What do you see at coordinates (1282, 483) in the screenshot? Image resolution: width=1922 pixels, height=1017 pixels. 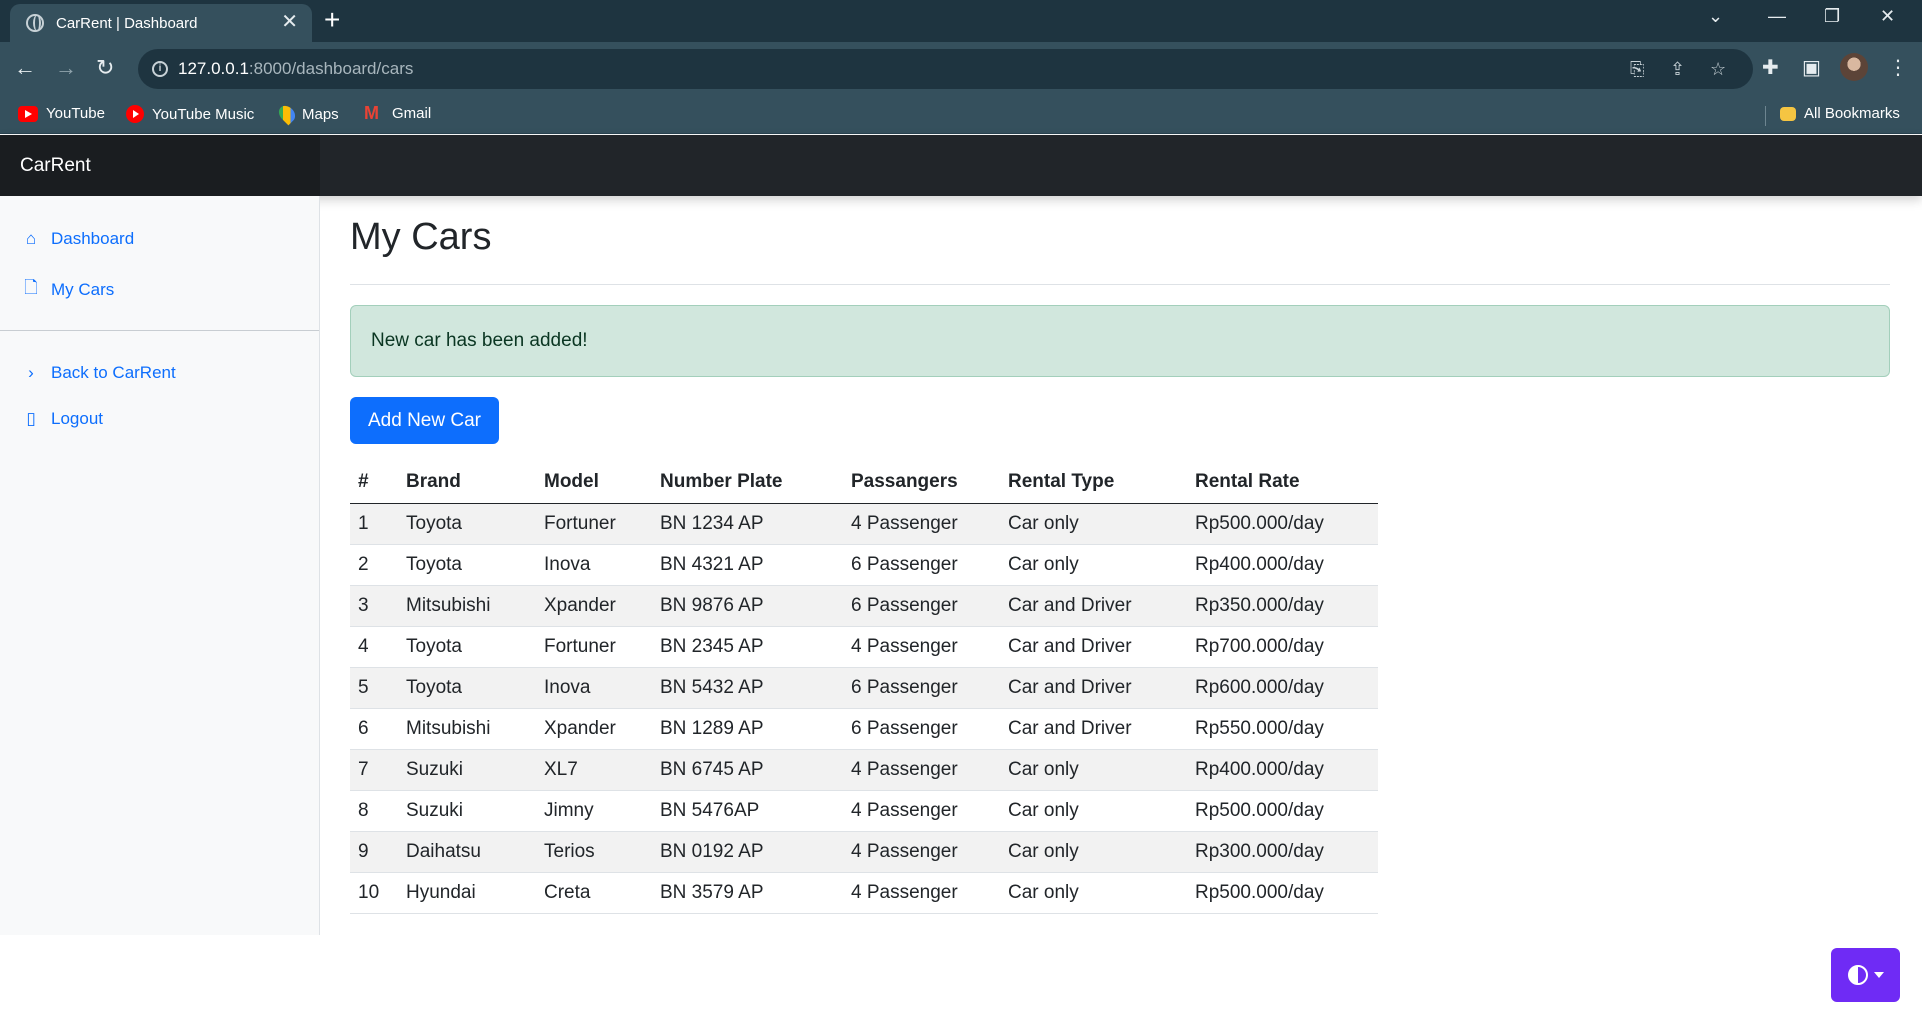 I see `header-rental-rate: Rental Rate` at bounding box center [1282, 483].